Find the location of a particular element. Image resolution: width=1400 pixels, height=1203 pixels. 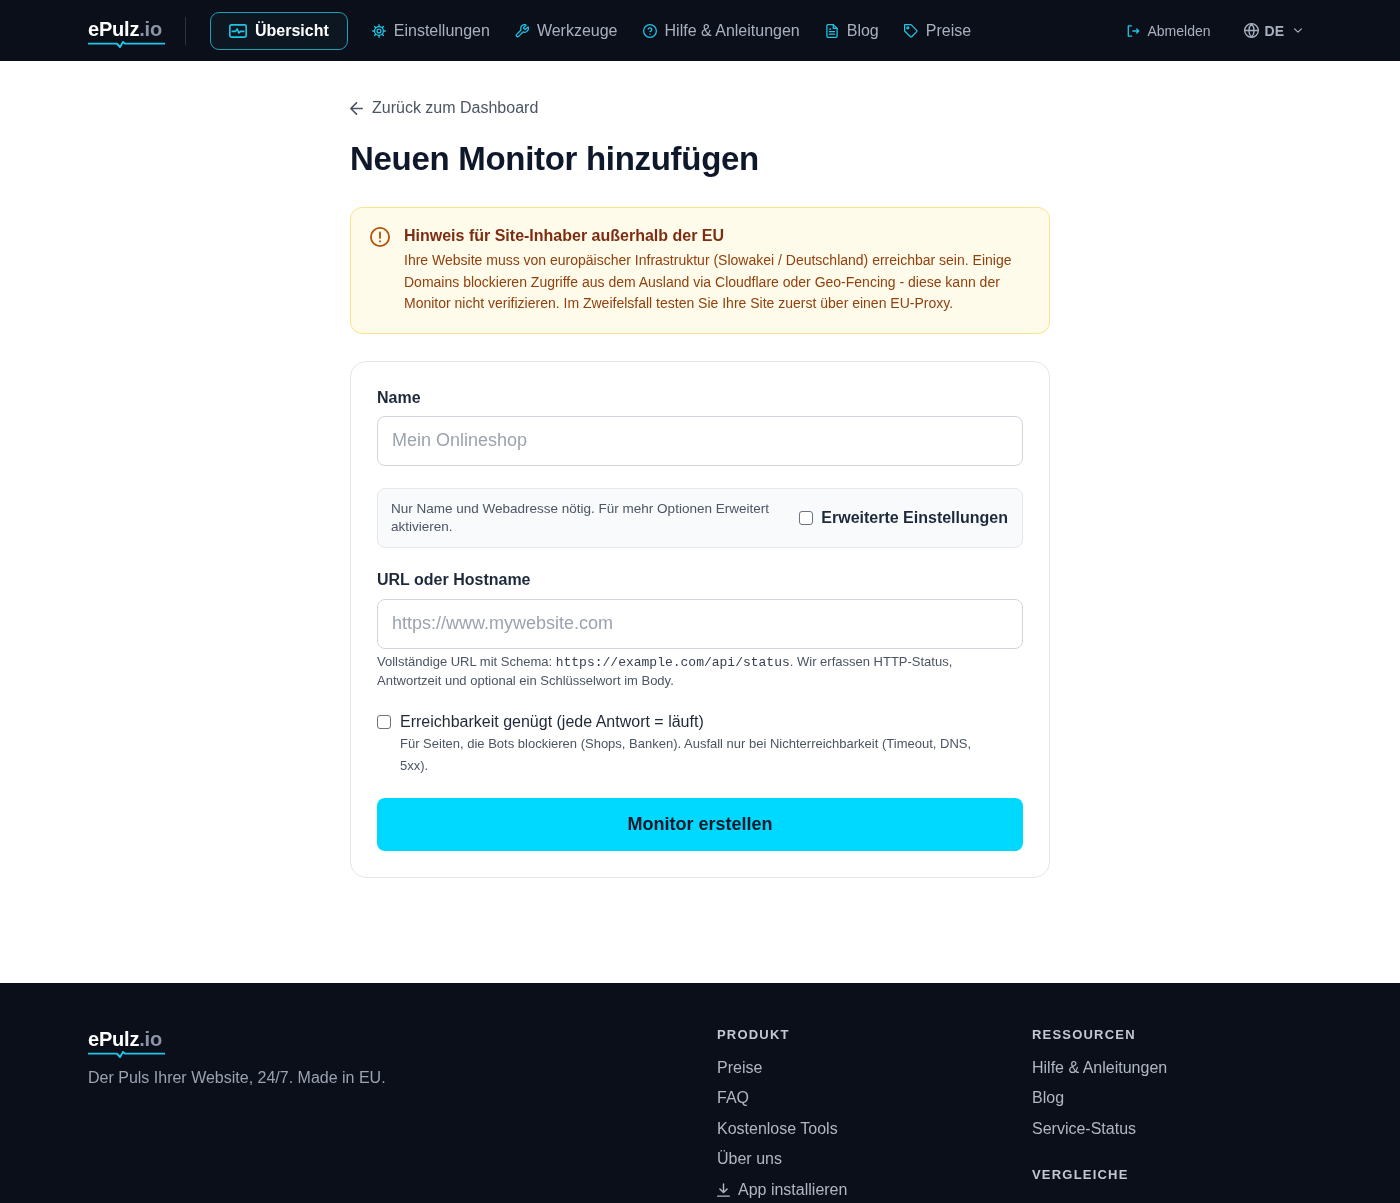

footer-link: Über uns is located at coordinates (749, 1159).